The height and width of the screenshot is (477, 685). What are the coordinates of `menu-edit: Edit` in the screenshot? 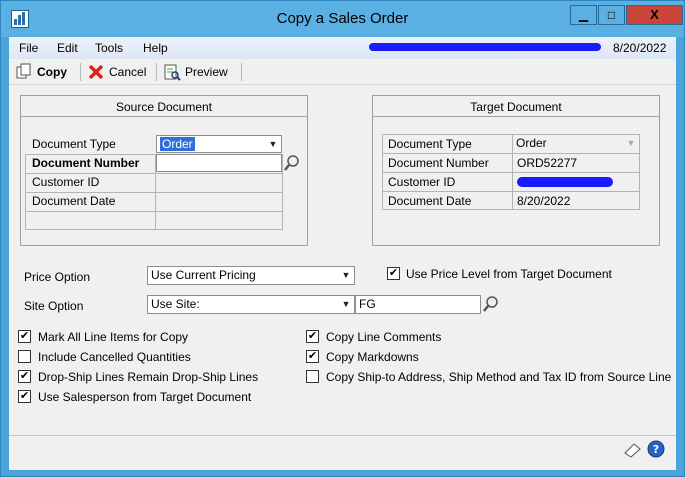 It's located at (67, 48).